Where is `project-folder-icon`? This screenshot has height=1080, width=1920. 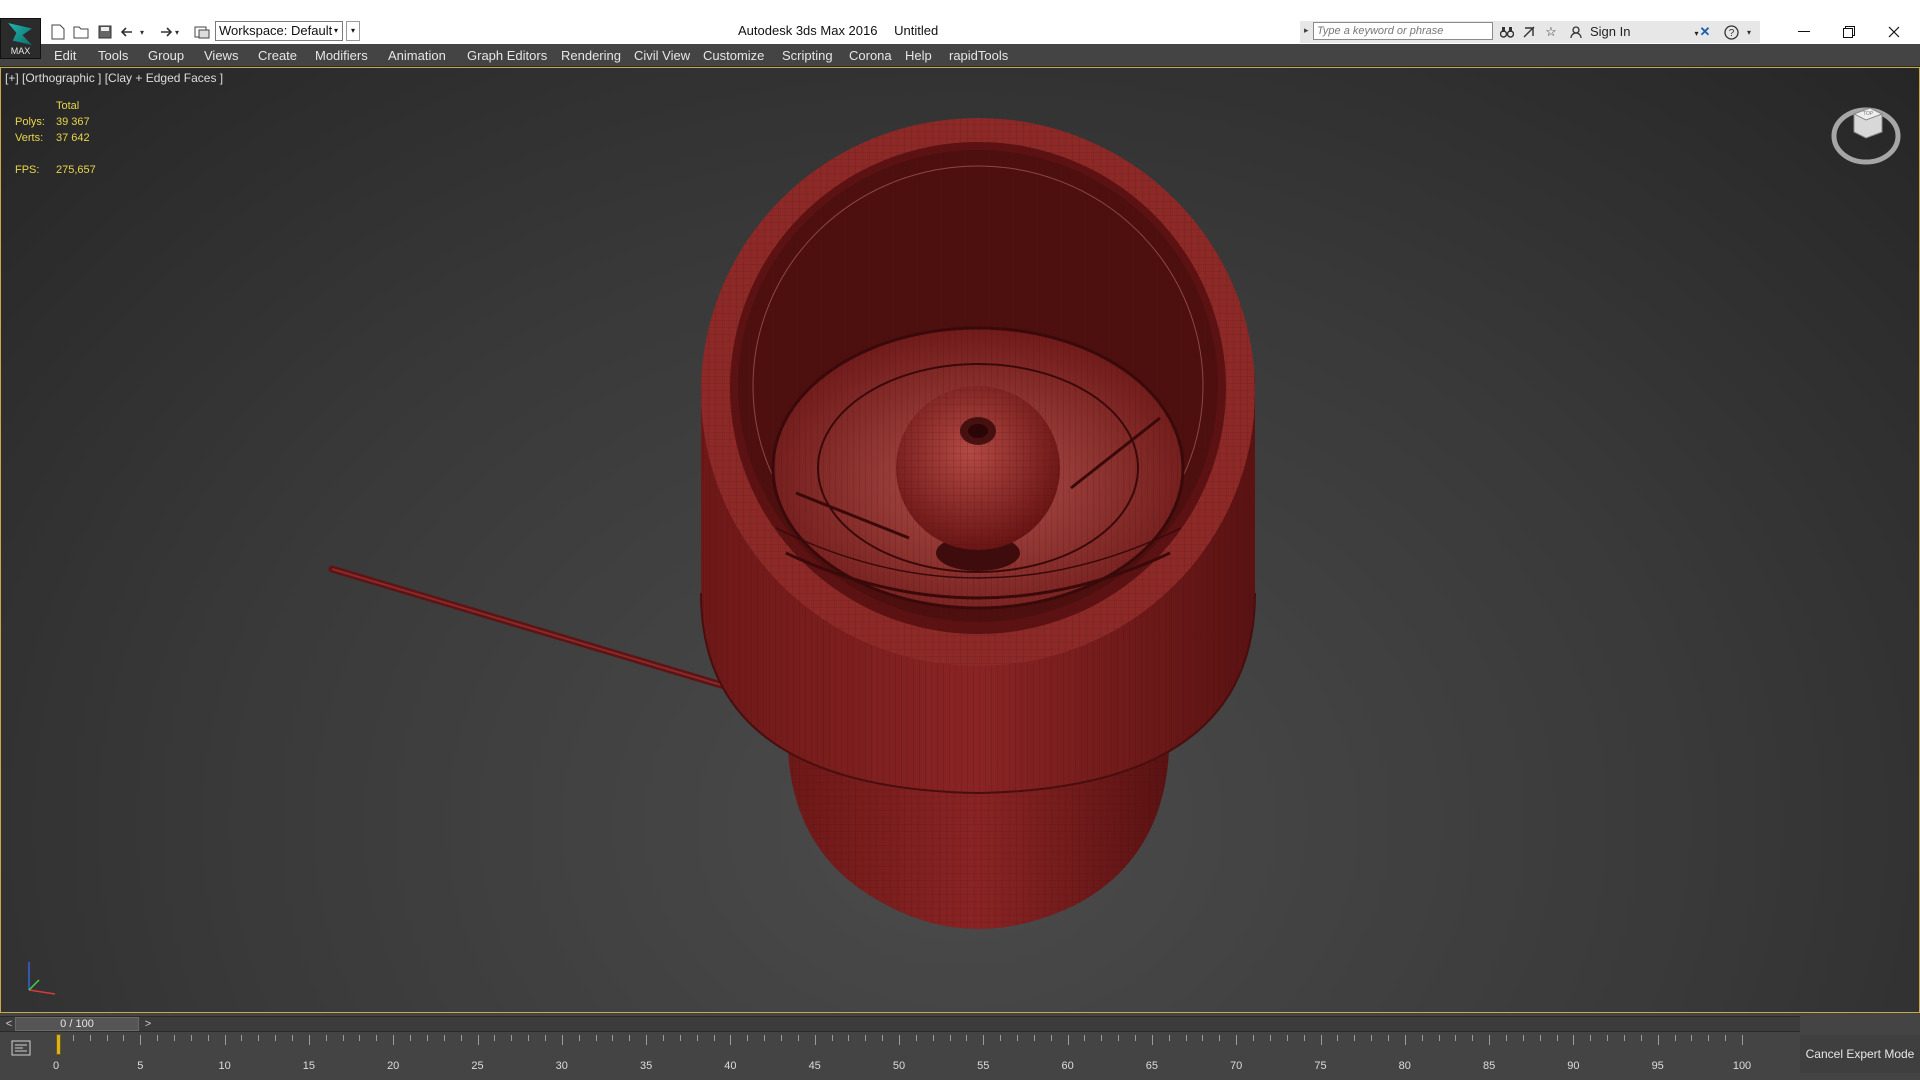
project-folder-icon is located at coordinates (202, 32).